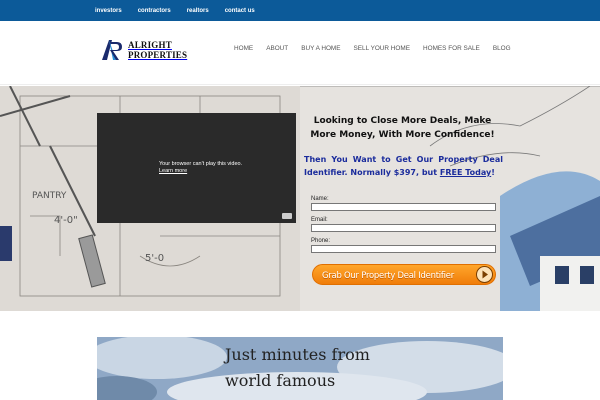 The width and height of the screenshot is (600, 400). Describe the element at coordinates (200, 171) in the screenshot. I see `video-learn-more-link: Learn more` at that location.